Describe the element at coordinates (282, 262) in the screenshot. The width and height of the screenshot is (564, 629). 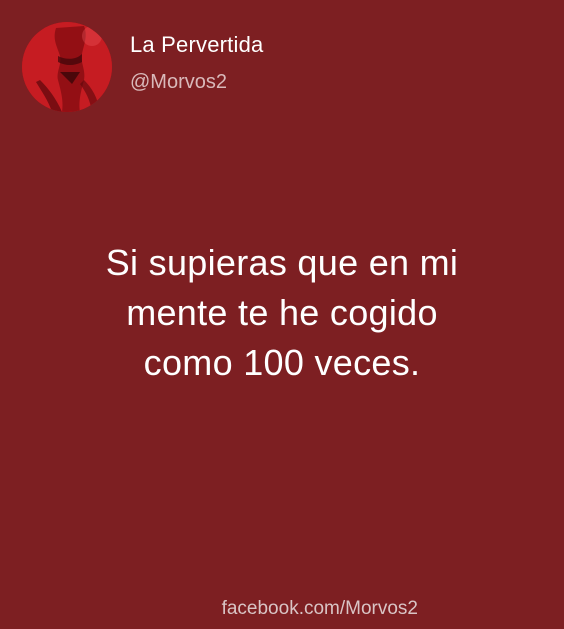
I see `post-line: Si supieras que en mi` at that location.